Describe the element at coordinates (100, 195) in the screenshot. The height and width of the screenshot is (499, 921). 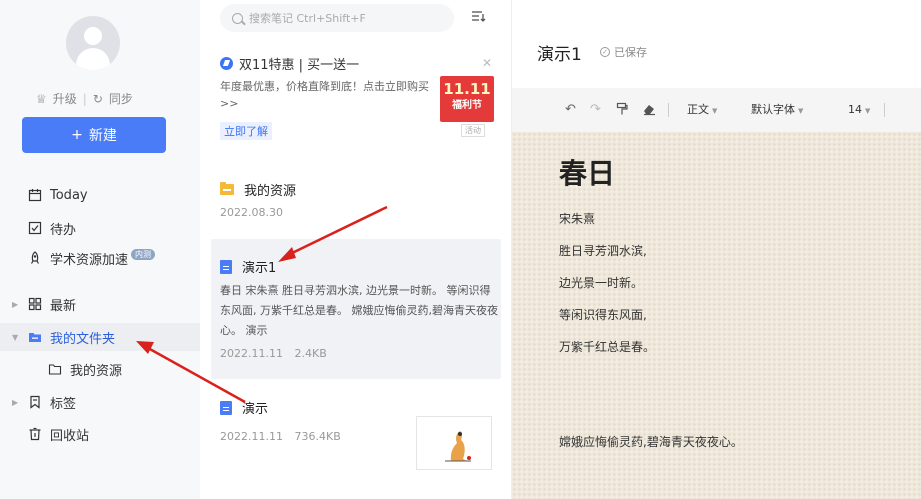
I see `sidebar-item-today: Today` at that location.